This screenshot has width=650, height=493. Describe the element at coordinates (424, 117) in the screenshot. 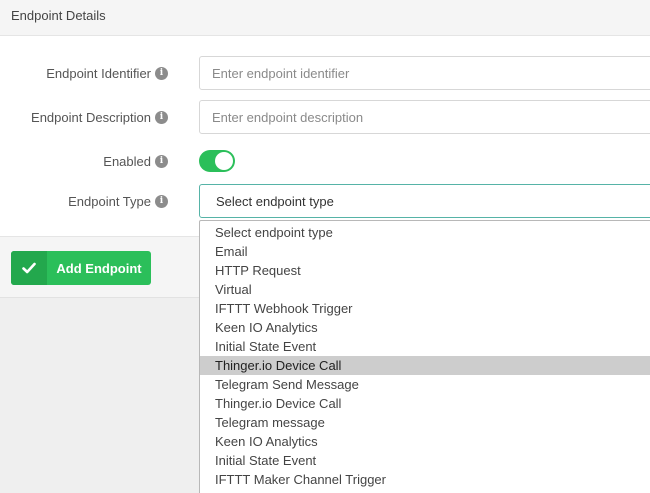

I see `endpoint-description-input` at that location.